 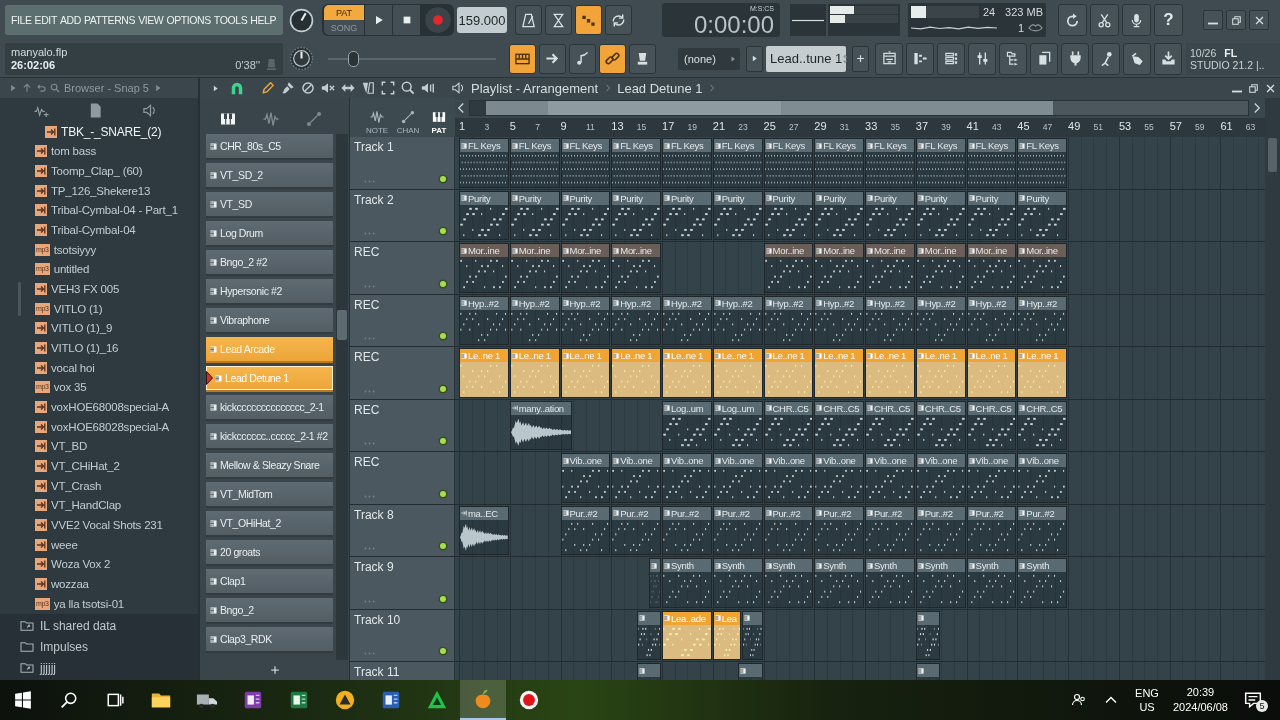 I want to click on source-dropdown: (none), so click(x=709, y=58).